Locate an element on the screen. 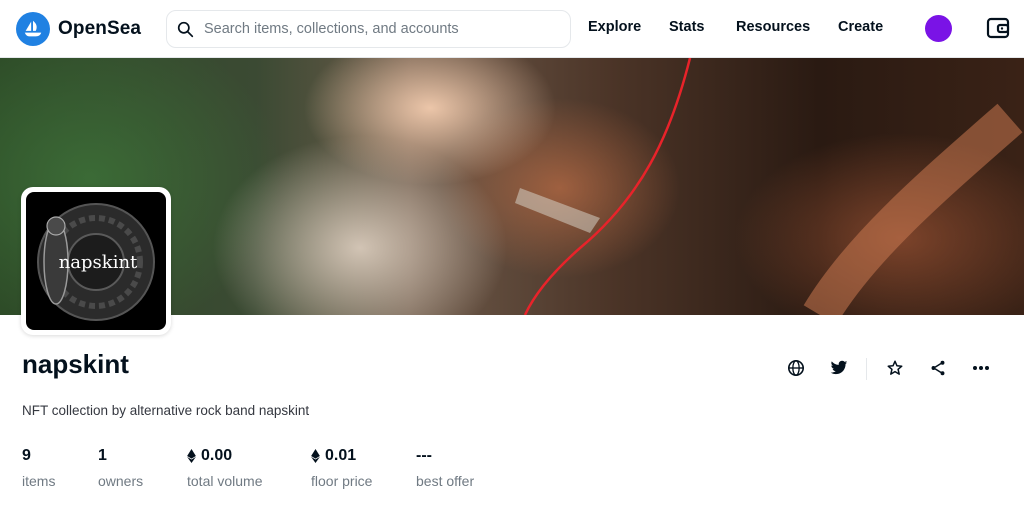 Image resolution: width=1024 pixels, height=511 pixels. stat-items: 9 items is located at coordinates (38, 467).